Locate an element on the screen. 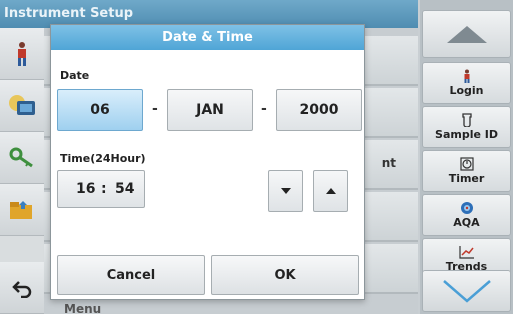 Image resolution: width=513 pixels, height=314 pixels. login-button: Login is located at coordinates (466, 83).